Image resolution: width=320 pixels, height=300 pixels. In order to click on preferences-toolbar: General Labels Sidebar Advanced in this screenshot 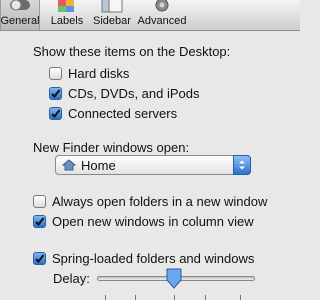, I will do `click(150, 15)`.